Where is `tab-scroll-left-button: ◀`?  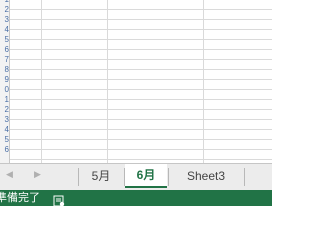
tab-scroll-left-button: ◀ is located at coordinates (9, 175).